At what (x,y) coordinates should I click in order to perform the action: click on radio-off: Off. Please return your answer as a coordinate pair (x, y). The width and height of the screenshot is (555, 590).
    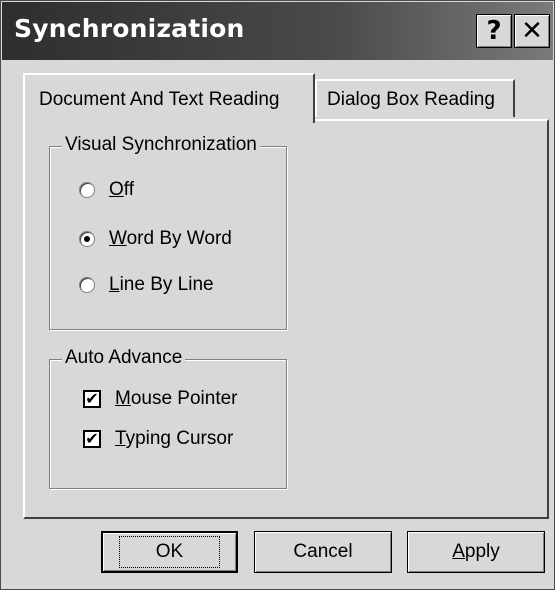
    Looking at the image, I should click on (106, 190).